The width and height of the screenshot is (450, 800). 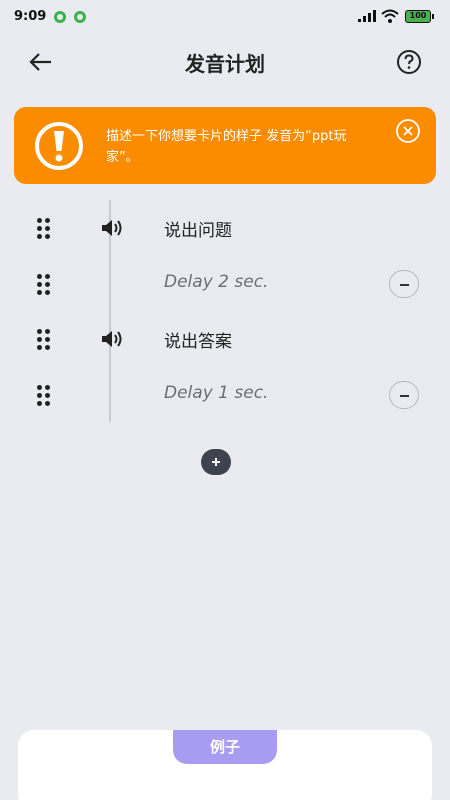 What do you see at coordinates (198, 228) in the screenshot?
I see `step-label: 说出问题` at bounding box center [198, 228].